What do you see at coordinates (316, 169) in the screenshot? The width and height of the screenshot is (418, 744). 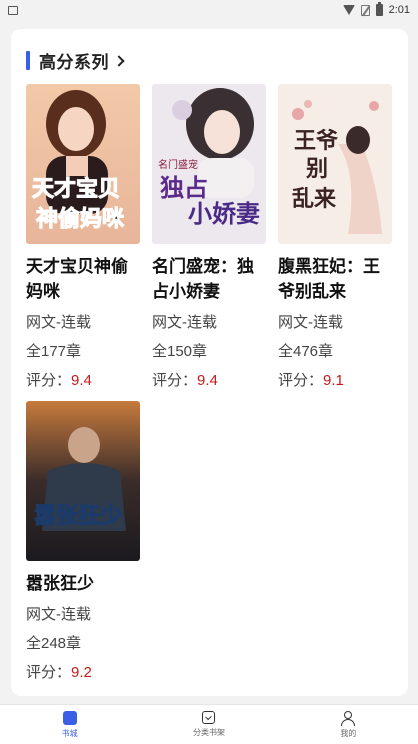 I see `svg-text: 别` at bounding box center [316, 169].